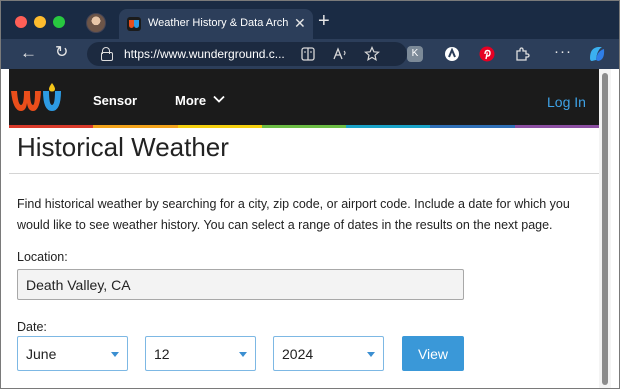 This screenshot has width=620, height=389. What do you see at coordinates (32, 327) in the screenshot?
I see `date-label: Date:` at bounding box center [32, 327].